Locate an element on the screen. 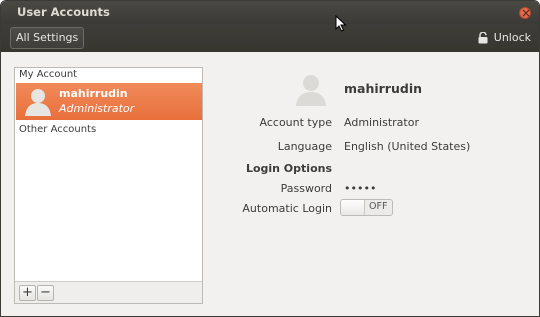 Image resolution: width=540 pixels, height=317 pixels. language-value: English (United States) is located at coordinates (407, 146).